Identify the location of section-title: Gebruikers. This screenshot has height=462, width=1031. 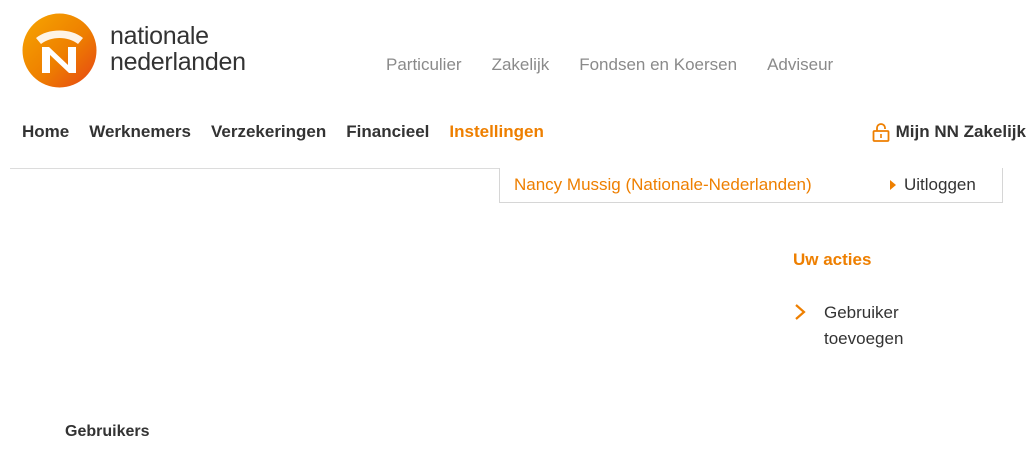
(107, 431).